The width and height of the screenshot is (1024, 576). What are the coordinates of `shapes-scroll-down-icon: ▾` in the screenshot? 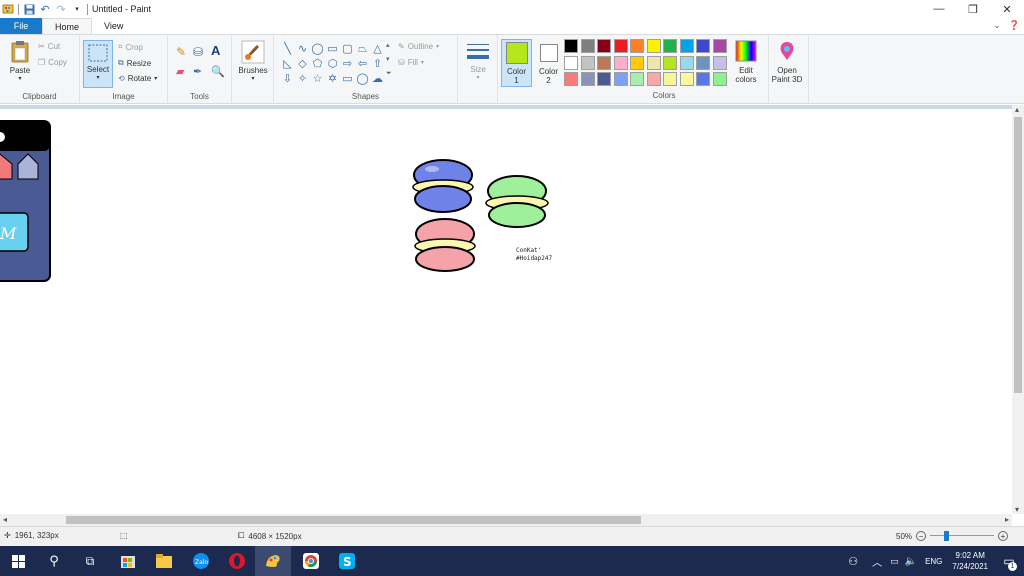 It's located at (388, 59).